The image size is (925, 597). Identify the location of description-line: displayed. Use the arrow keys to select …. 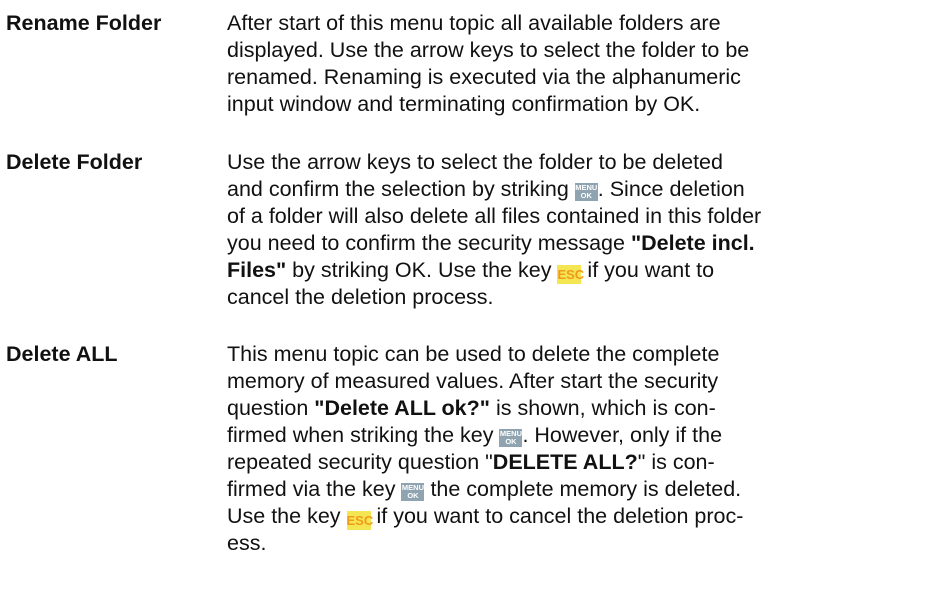
(488, 50).